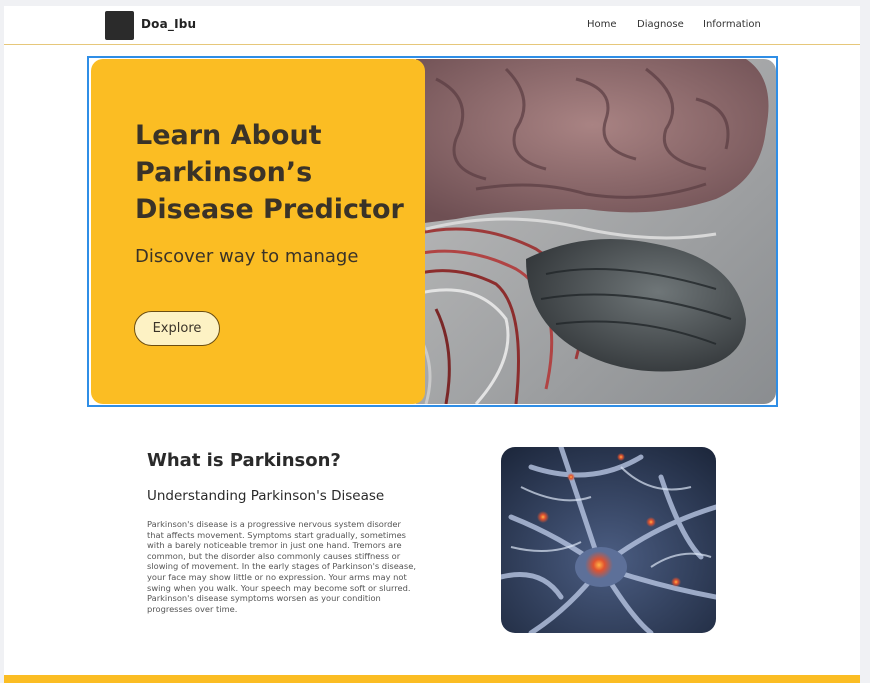  What do you see at coordinates (244, 460) in the screenshot?
I see `about-title: What is Parkinson?` at bounding box center [244, 460].